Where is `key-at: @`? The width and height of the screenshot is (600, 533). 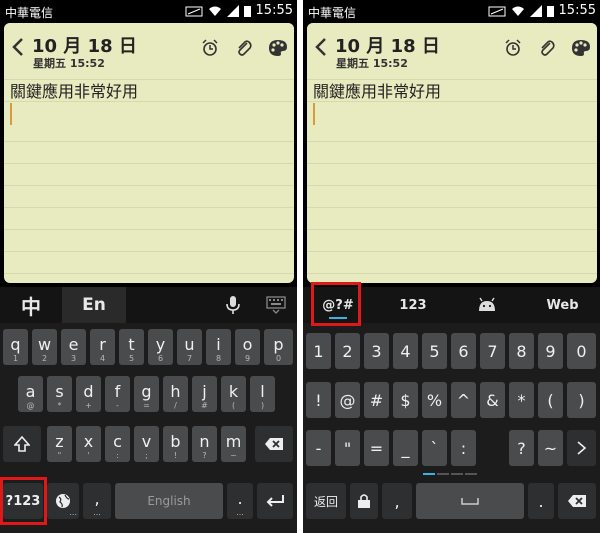 key-at: @ is located at coordinates (347, 400).